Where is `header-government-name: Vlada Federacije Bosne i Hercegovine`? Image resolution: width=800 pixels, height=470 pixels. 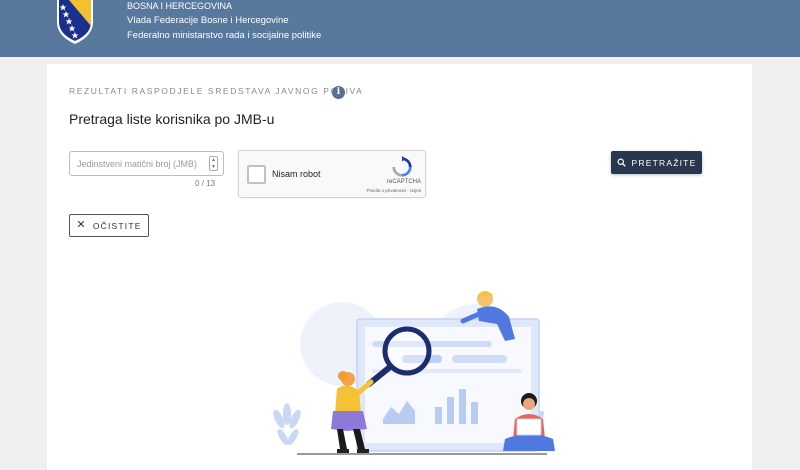
header-government-name: Vlada Federacije Bosne i Hercegovine is located at coordinates (208, 20).